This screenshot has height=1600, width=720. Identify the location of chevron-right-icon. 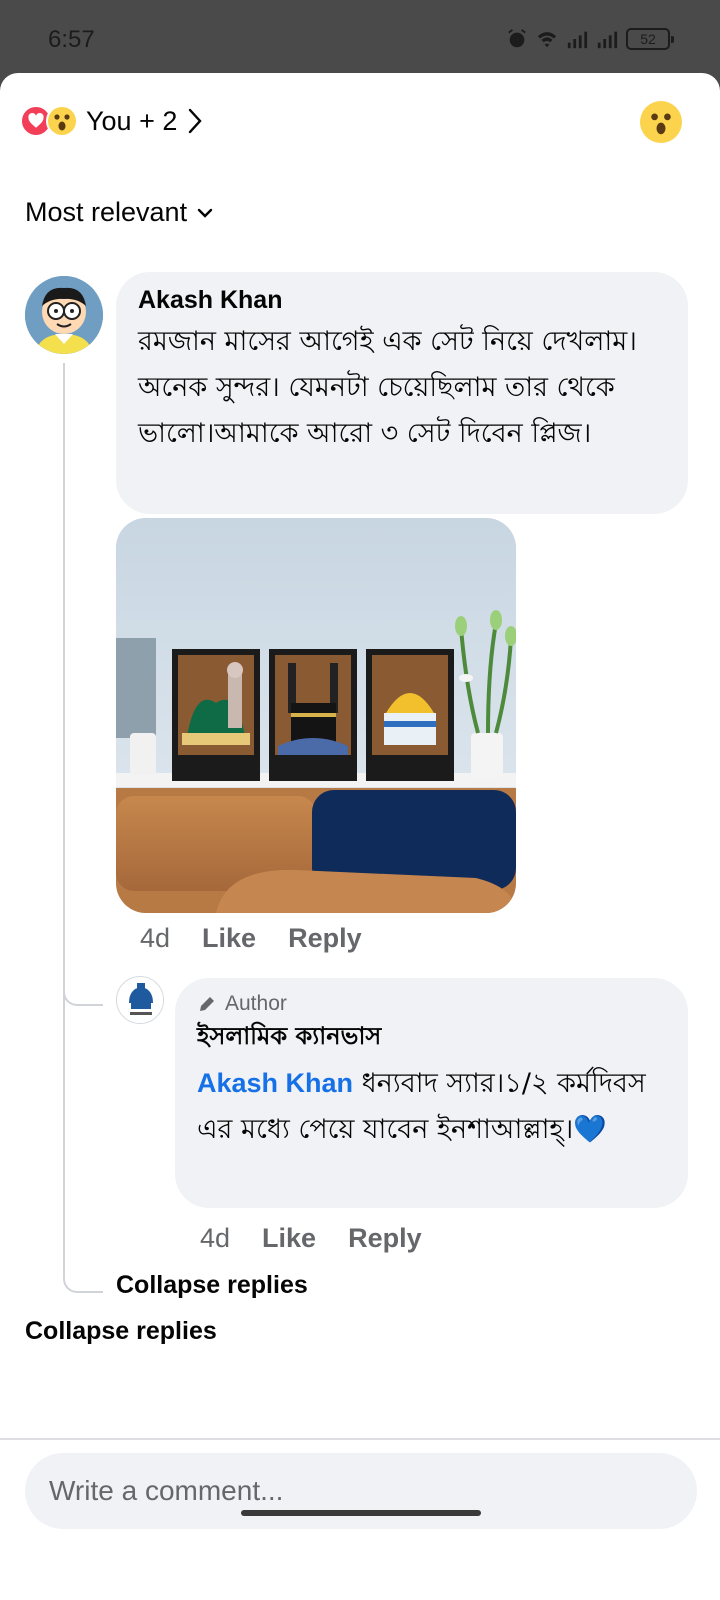
(195, 121).